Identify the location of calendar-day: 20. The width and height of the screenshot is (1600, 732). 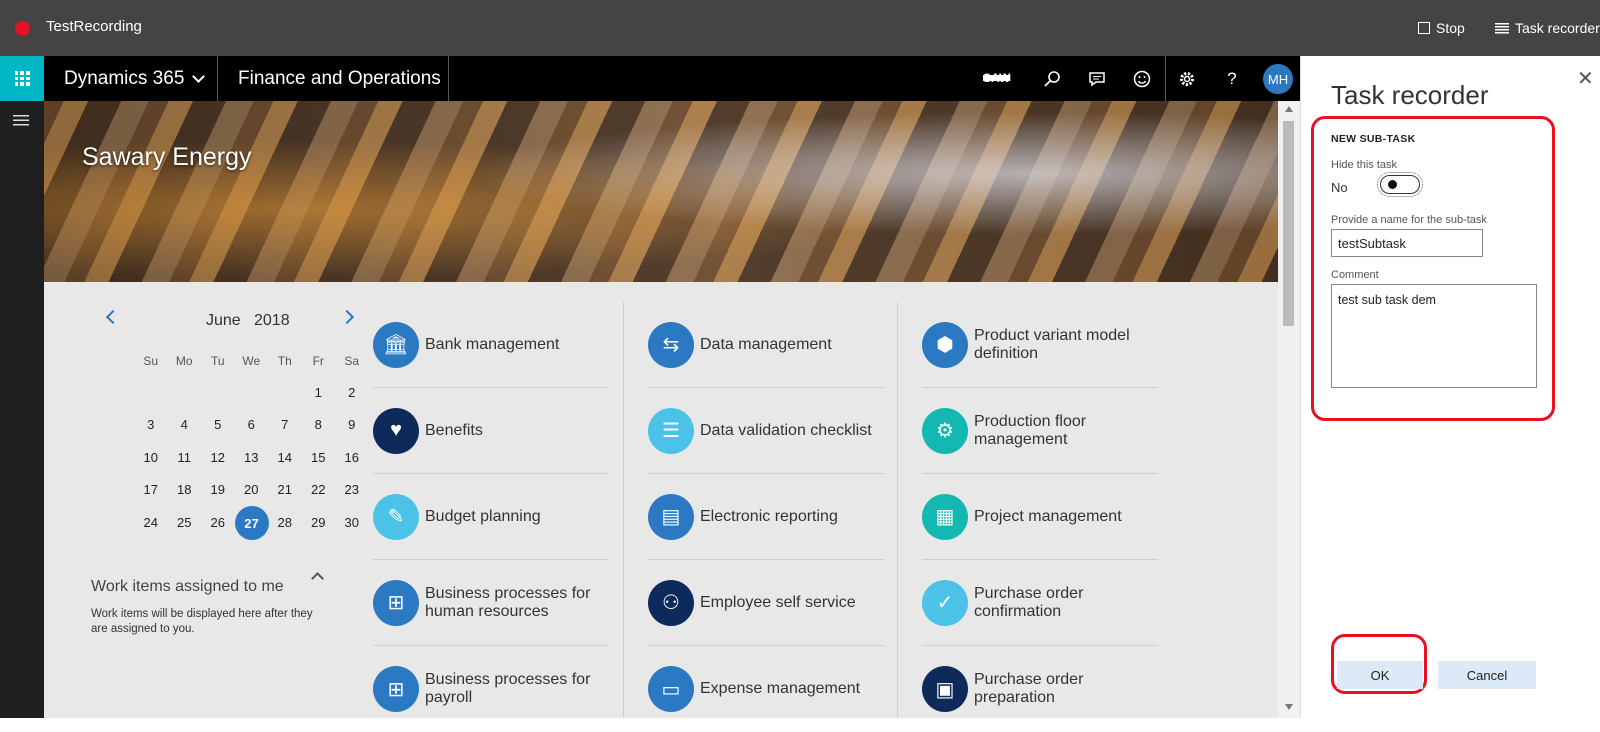
(252, 490).